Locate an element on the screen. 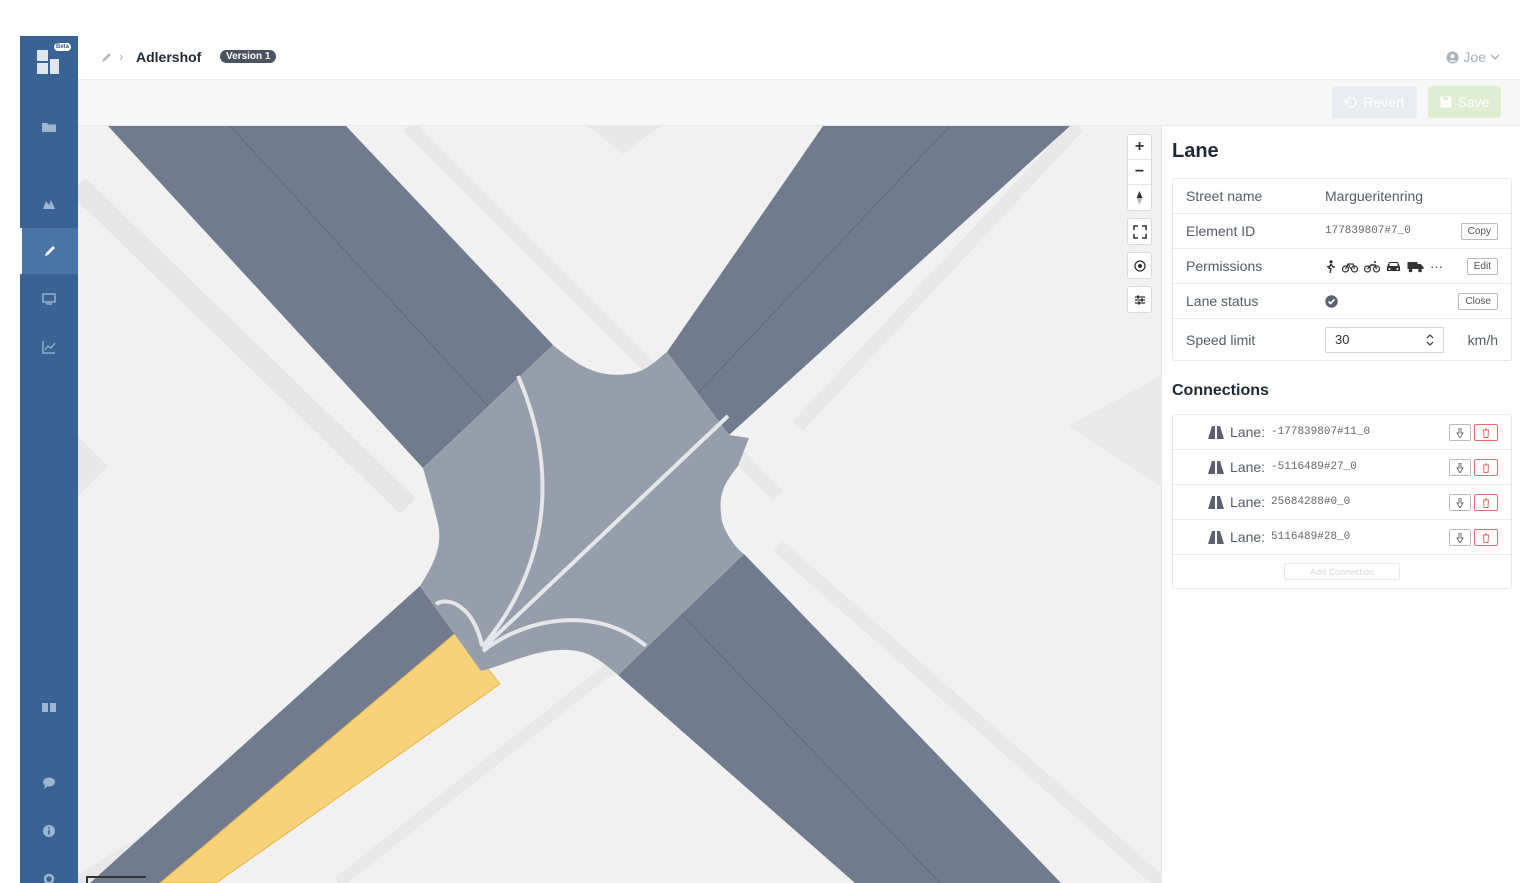 Image resolution: width=1520 pixels, height=883 pixels. add-connection-button: Add Connection is located at coordinates (1342, 571).